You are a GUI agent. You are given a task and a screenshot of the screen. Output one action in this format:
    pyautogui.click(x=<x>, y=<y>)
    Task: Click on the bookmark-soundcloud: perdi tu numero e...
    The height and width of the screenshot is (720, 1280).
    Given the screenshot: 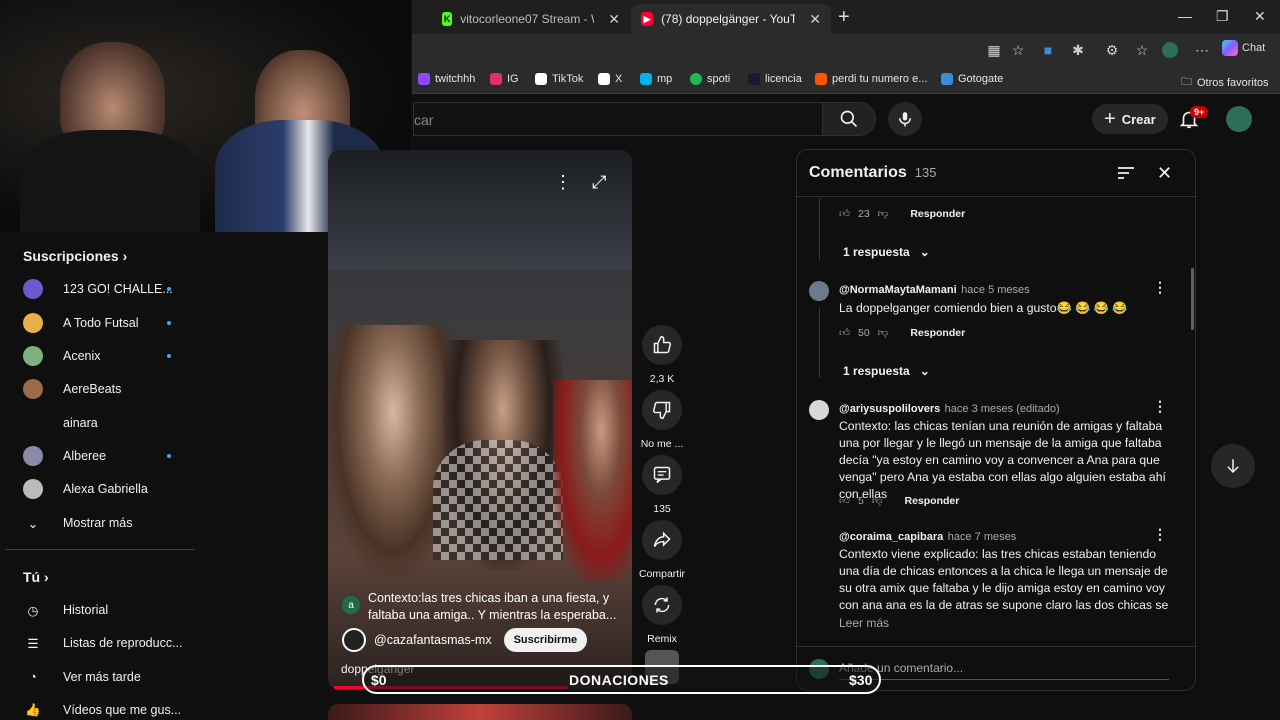 What is the action you would take?
    pyautogui.click(x=871, y=79)
    